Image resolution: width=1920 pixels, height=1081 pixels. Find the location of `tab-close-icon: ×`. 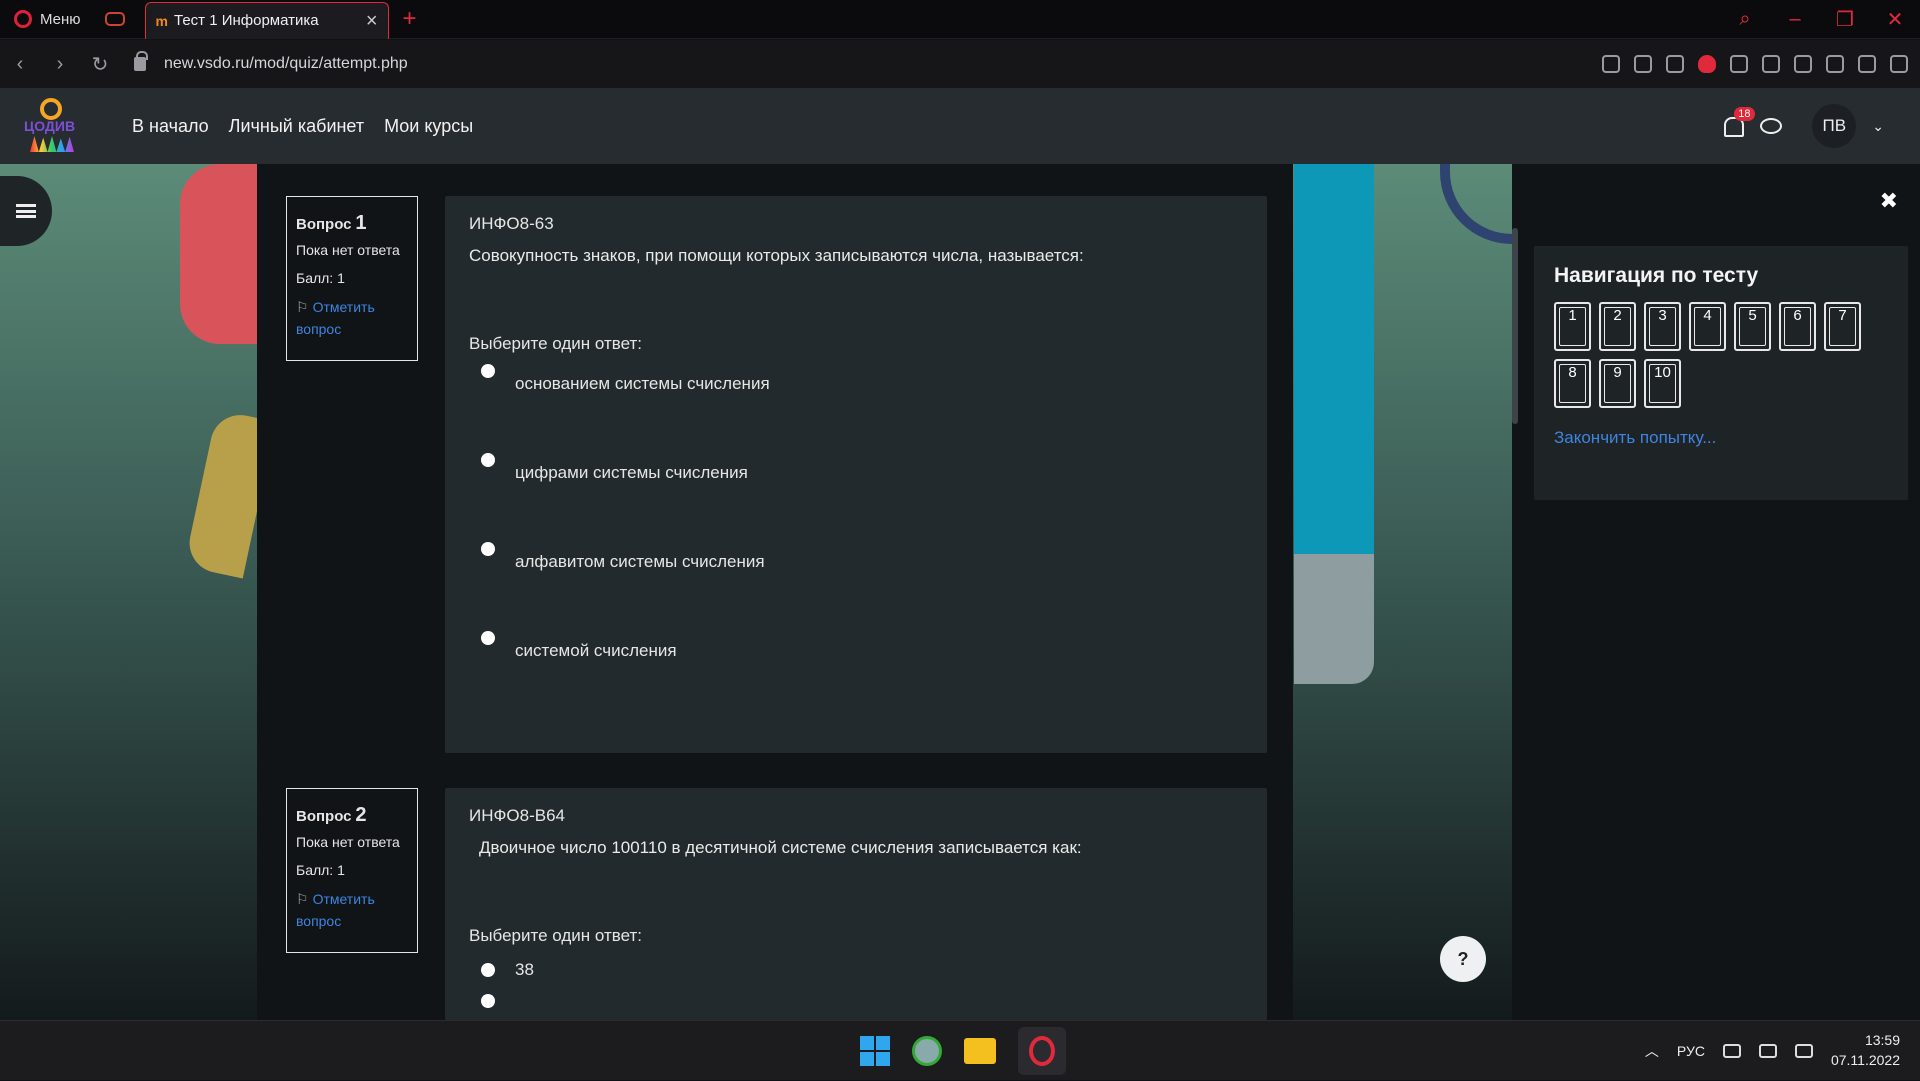

tab-close-icon: × is located at coordinates (372, 21).